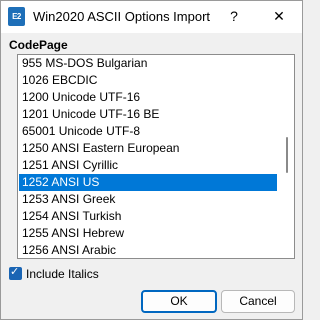  Describe the element at coordinates (148, 63) in the screenshot. I see `codepage-list-item: 955 MS-DOS Bulgarian` at that location.